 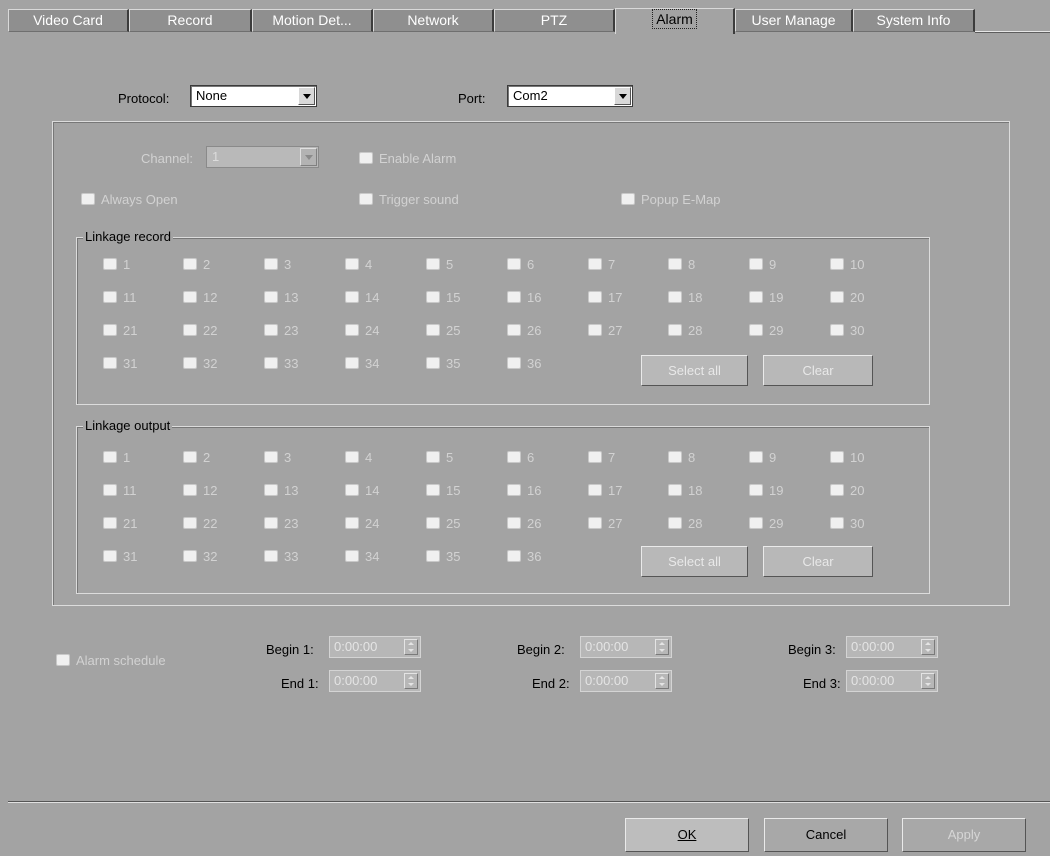 I want to click on linkage-output-channel-checkbox: 9, so click(x=762, y=458).